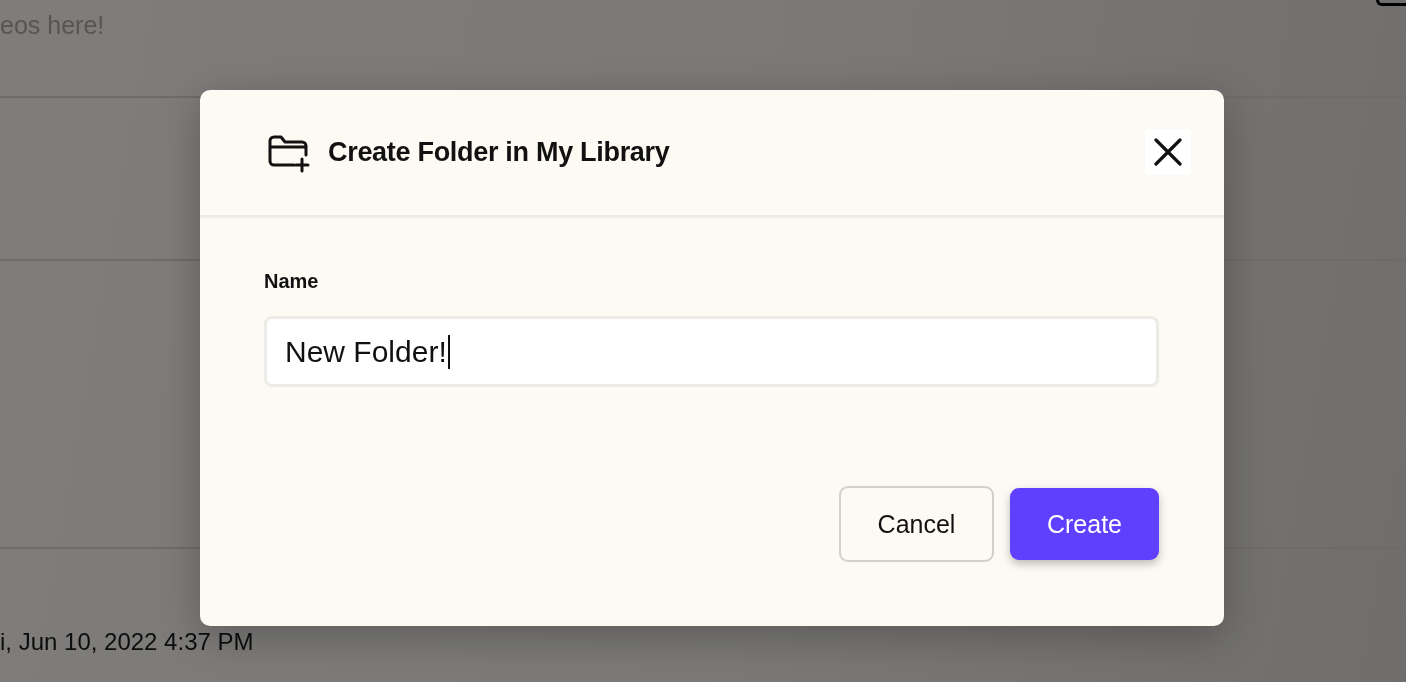 The width and height of the screenshot is (1406, 682). What do you see at coordinates (291, 281) in the screenshot?
I see `field-label: Name` at bounding box center [291, 281].